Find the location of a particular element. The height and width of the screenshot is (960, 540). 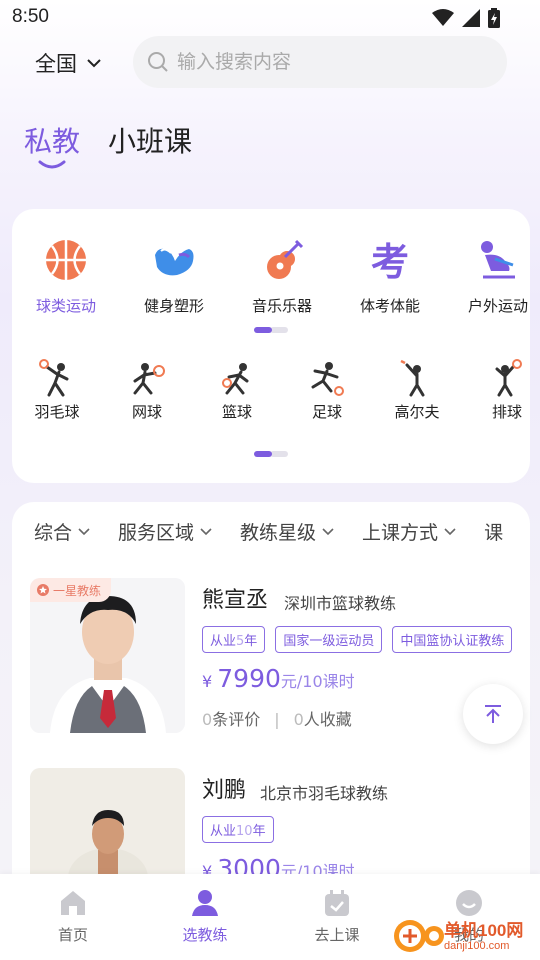

watermark: 单机100网 danji100.com is located at coordinates (466, 936).